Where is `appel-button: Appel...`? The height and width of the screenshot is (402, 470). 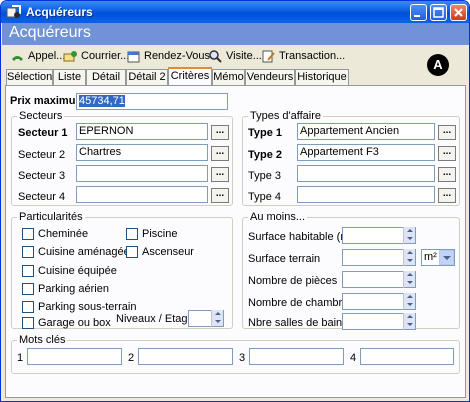 appel-button: Appel... is located at coordinates (37, 56).